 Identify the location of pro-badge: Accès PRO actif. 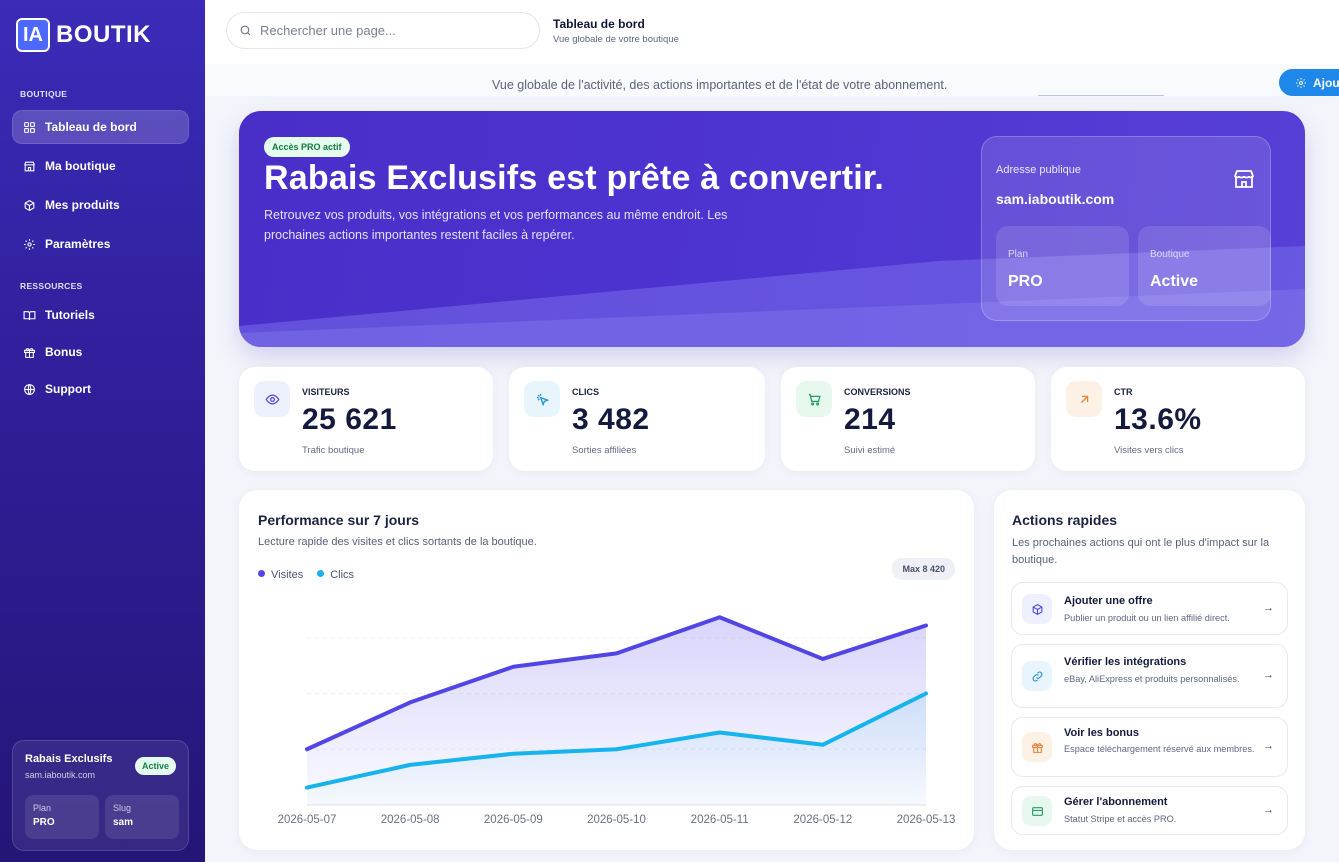
(307, 147).